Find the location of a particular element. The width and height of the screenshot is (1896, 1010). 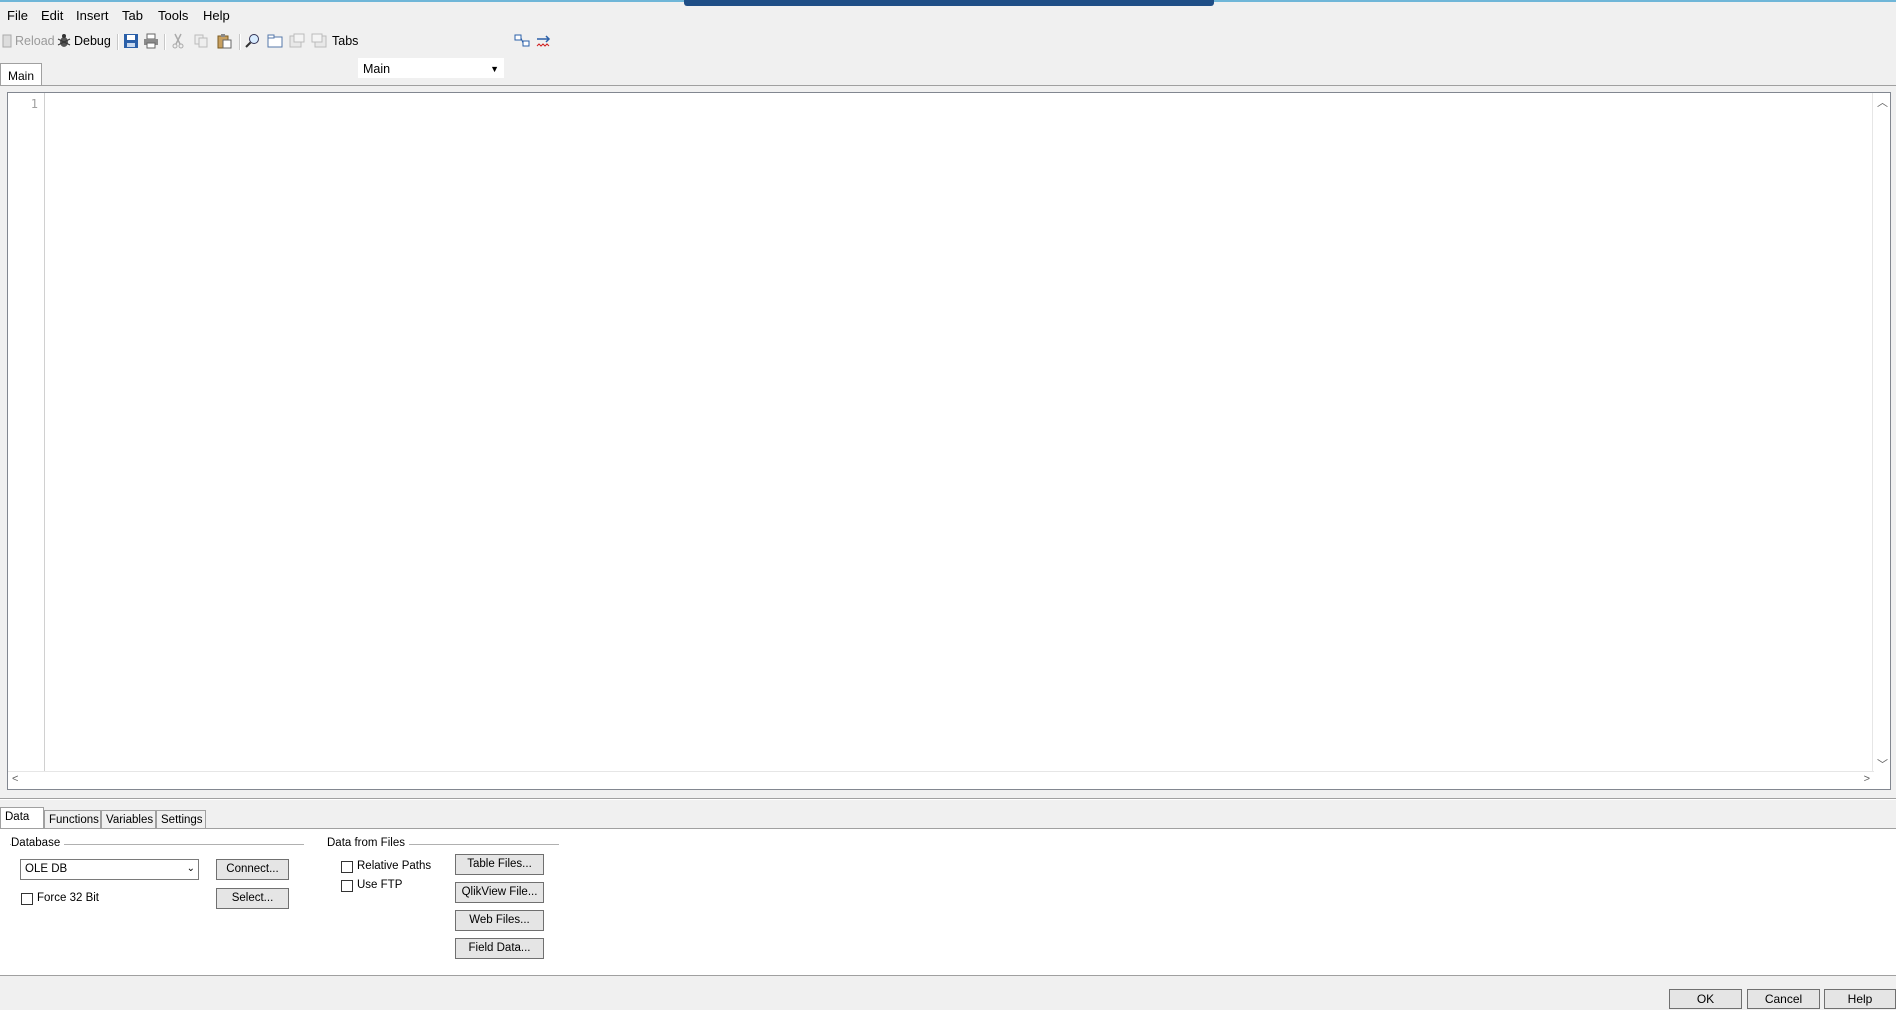

menu-edit: Edit is located at coordinates (52, 15).